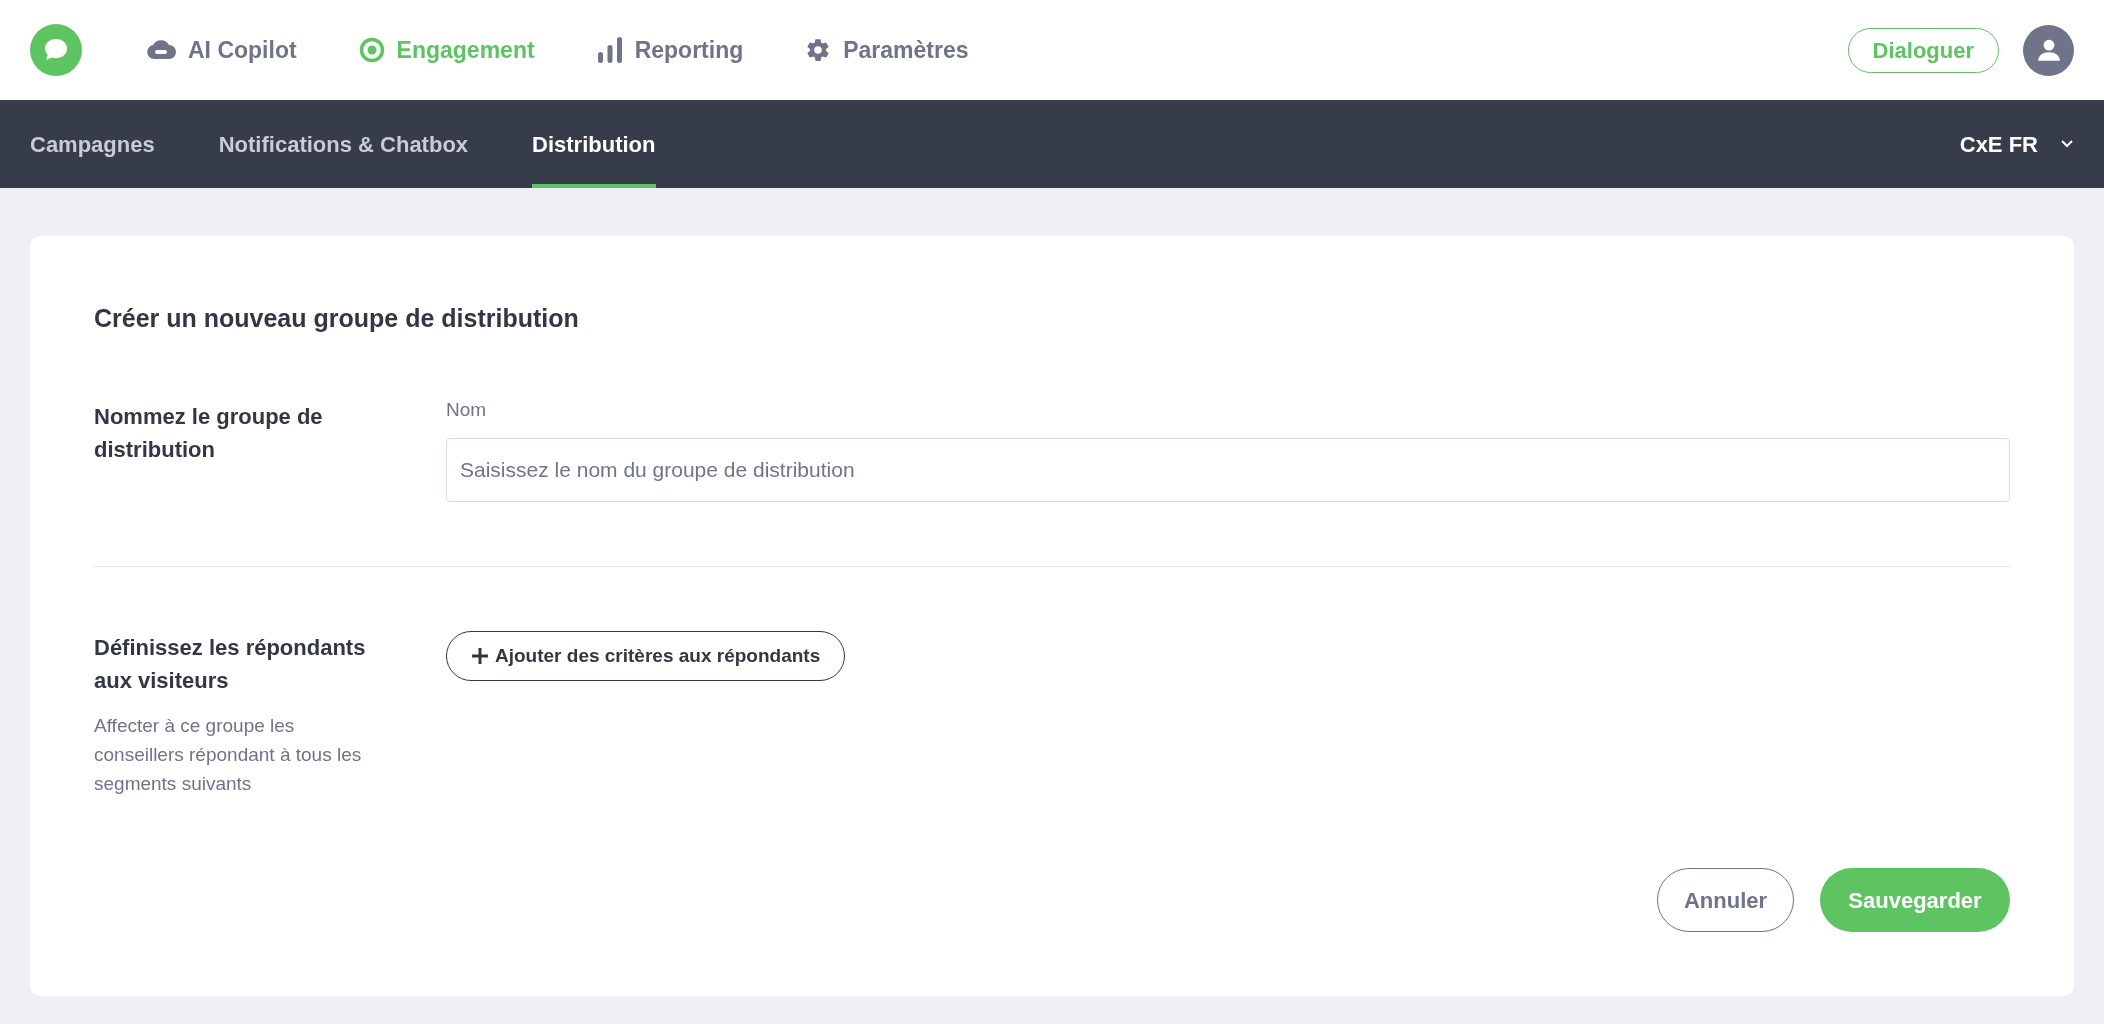  What do you see at coordinates (209, 433) in the screenshot?
I see `section-heading: Nommez le groupe de distribution` at bounding box center [209, 433].